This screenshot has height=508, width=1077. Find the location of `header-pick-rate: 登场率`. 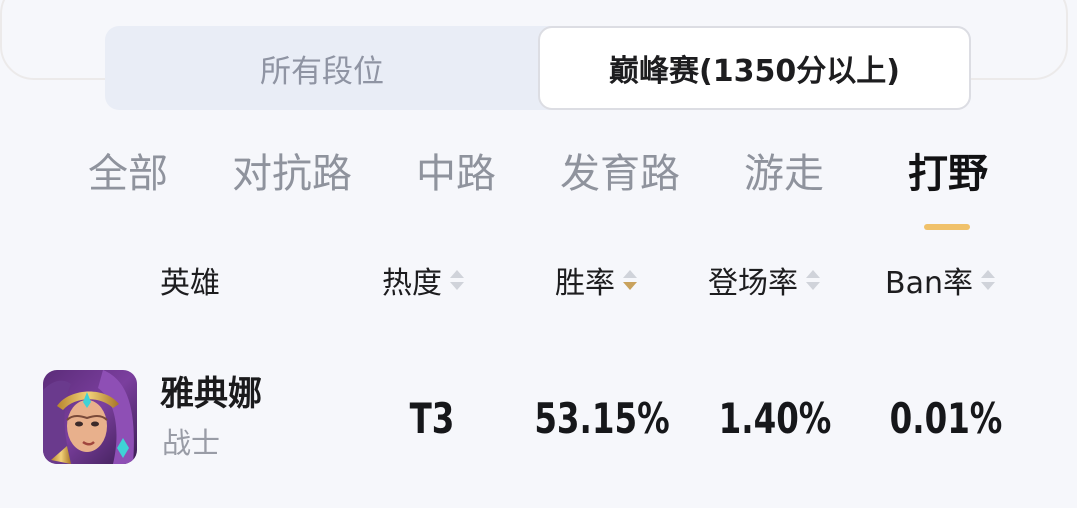

header-pick-rate: 登场率 is located at coordinates (764, 280).